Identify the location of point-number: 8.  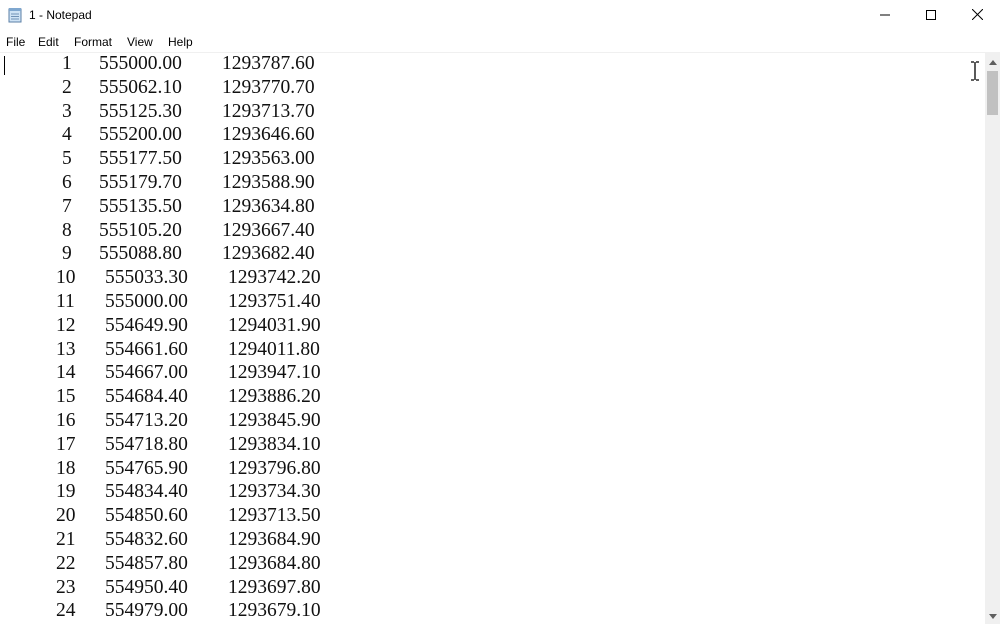
(67, 230).